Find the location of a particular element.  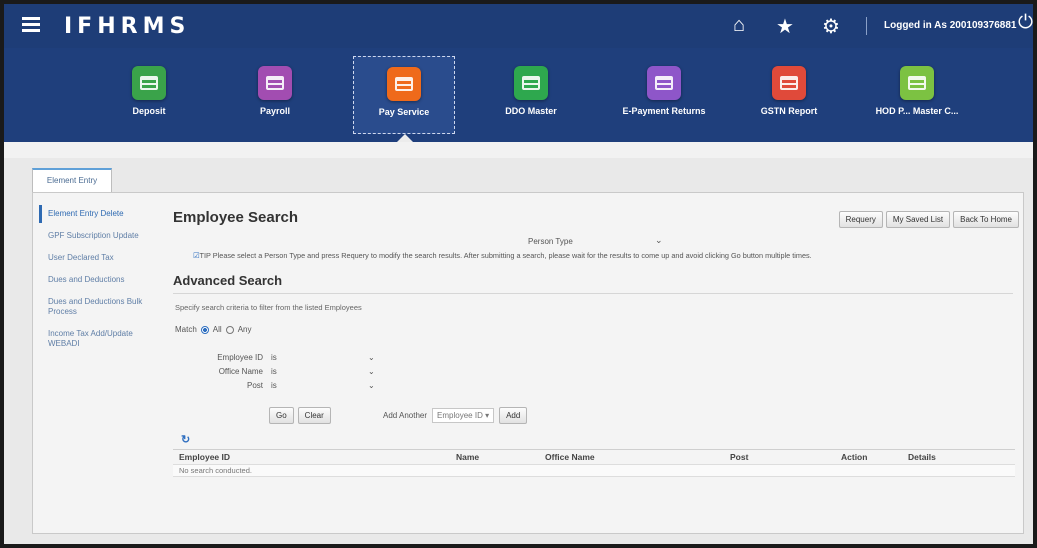

sidebar-item-income-tax-webadi: Income Tax Add/Update WEBADI is located at coordinates (98, 339).